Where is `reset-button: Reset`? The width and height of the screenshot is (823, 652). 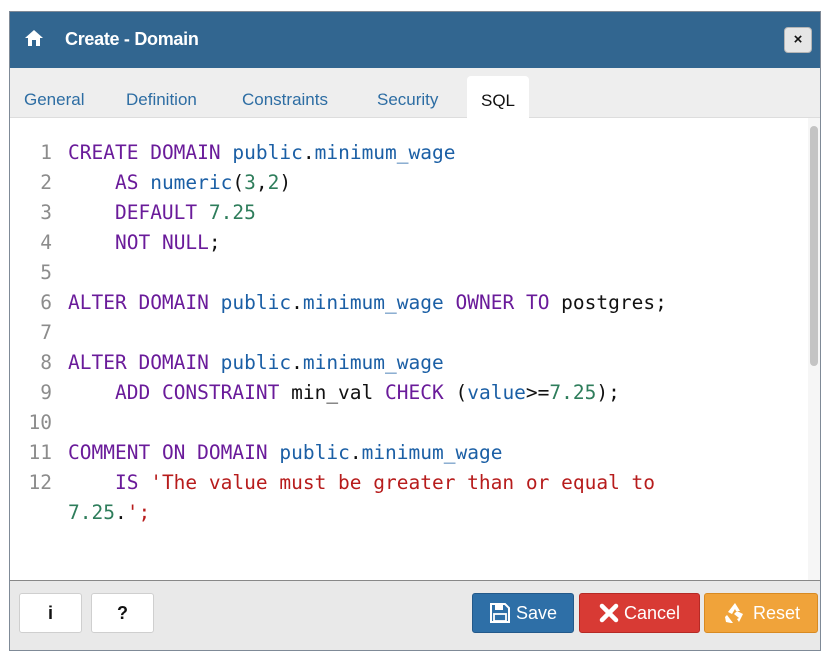
reset-button: Reset is located at coordinates (761, 613).